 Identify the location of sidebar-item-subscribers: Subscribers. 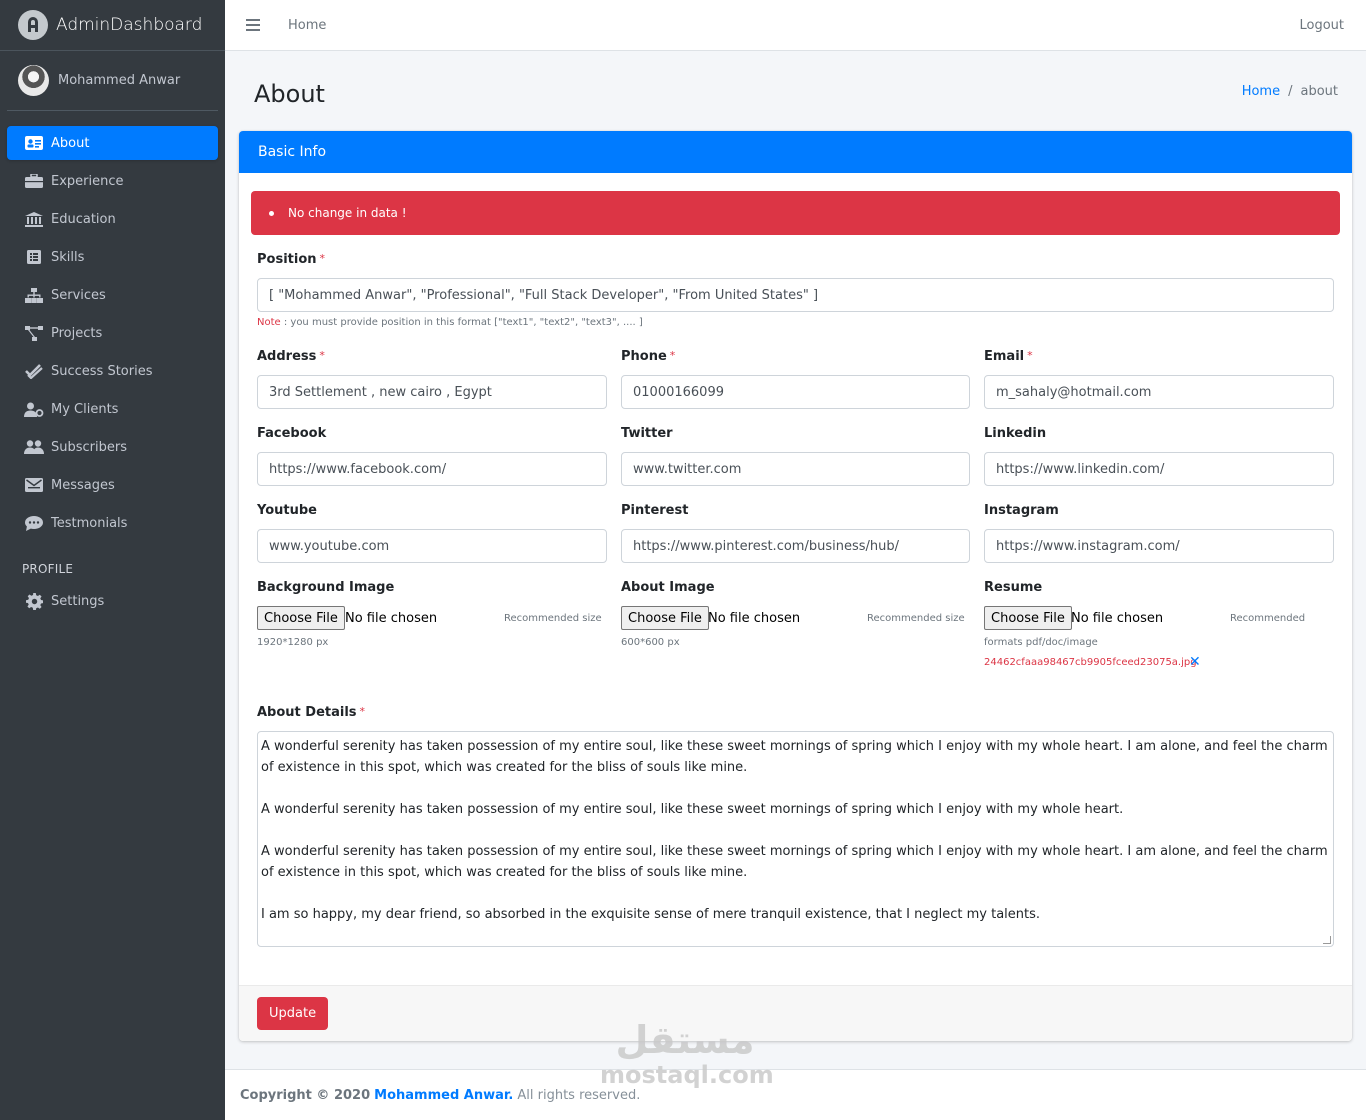
(112, 447).